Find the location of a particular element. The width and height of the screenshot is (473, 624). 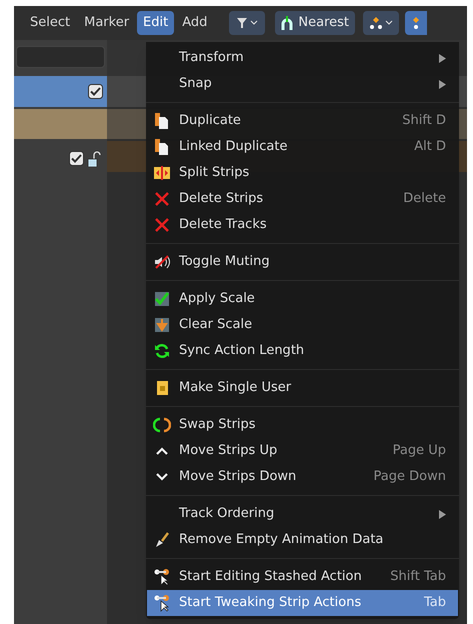

filter-icon is located at coordinates (242, 23).